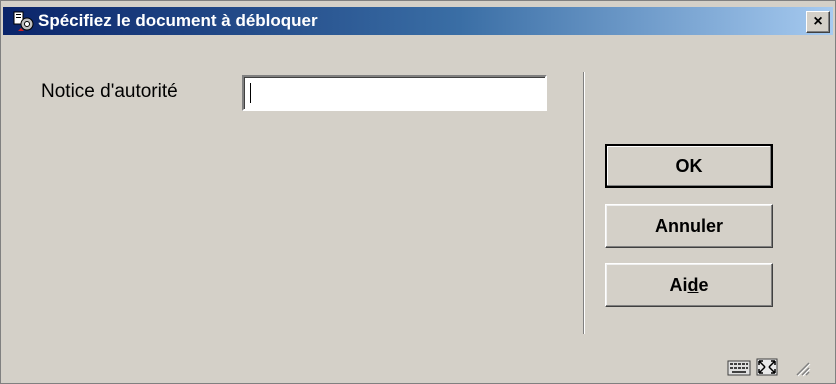 The height and width of the screenshot is (384, 836). What do you see at coordinates (584, 203) in the screenshot?
I see `vertical-separator` at bounding box center [584, 203].